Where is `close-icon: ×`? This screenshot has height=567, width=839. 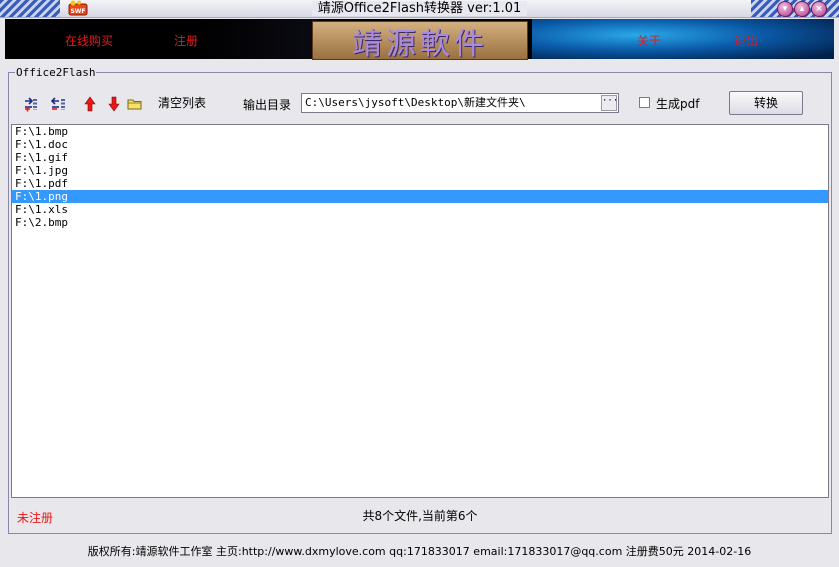
close-icon: × is located at coordinates (819, 9).